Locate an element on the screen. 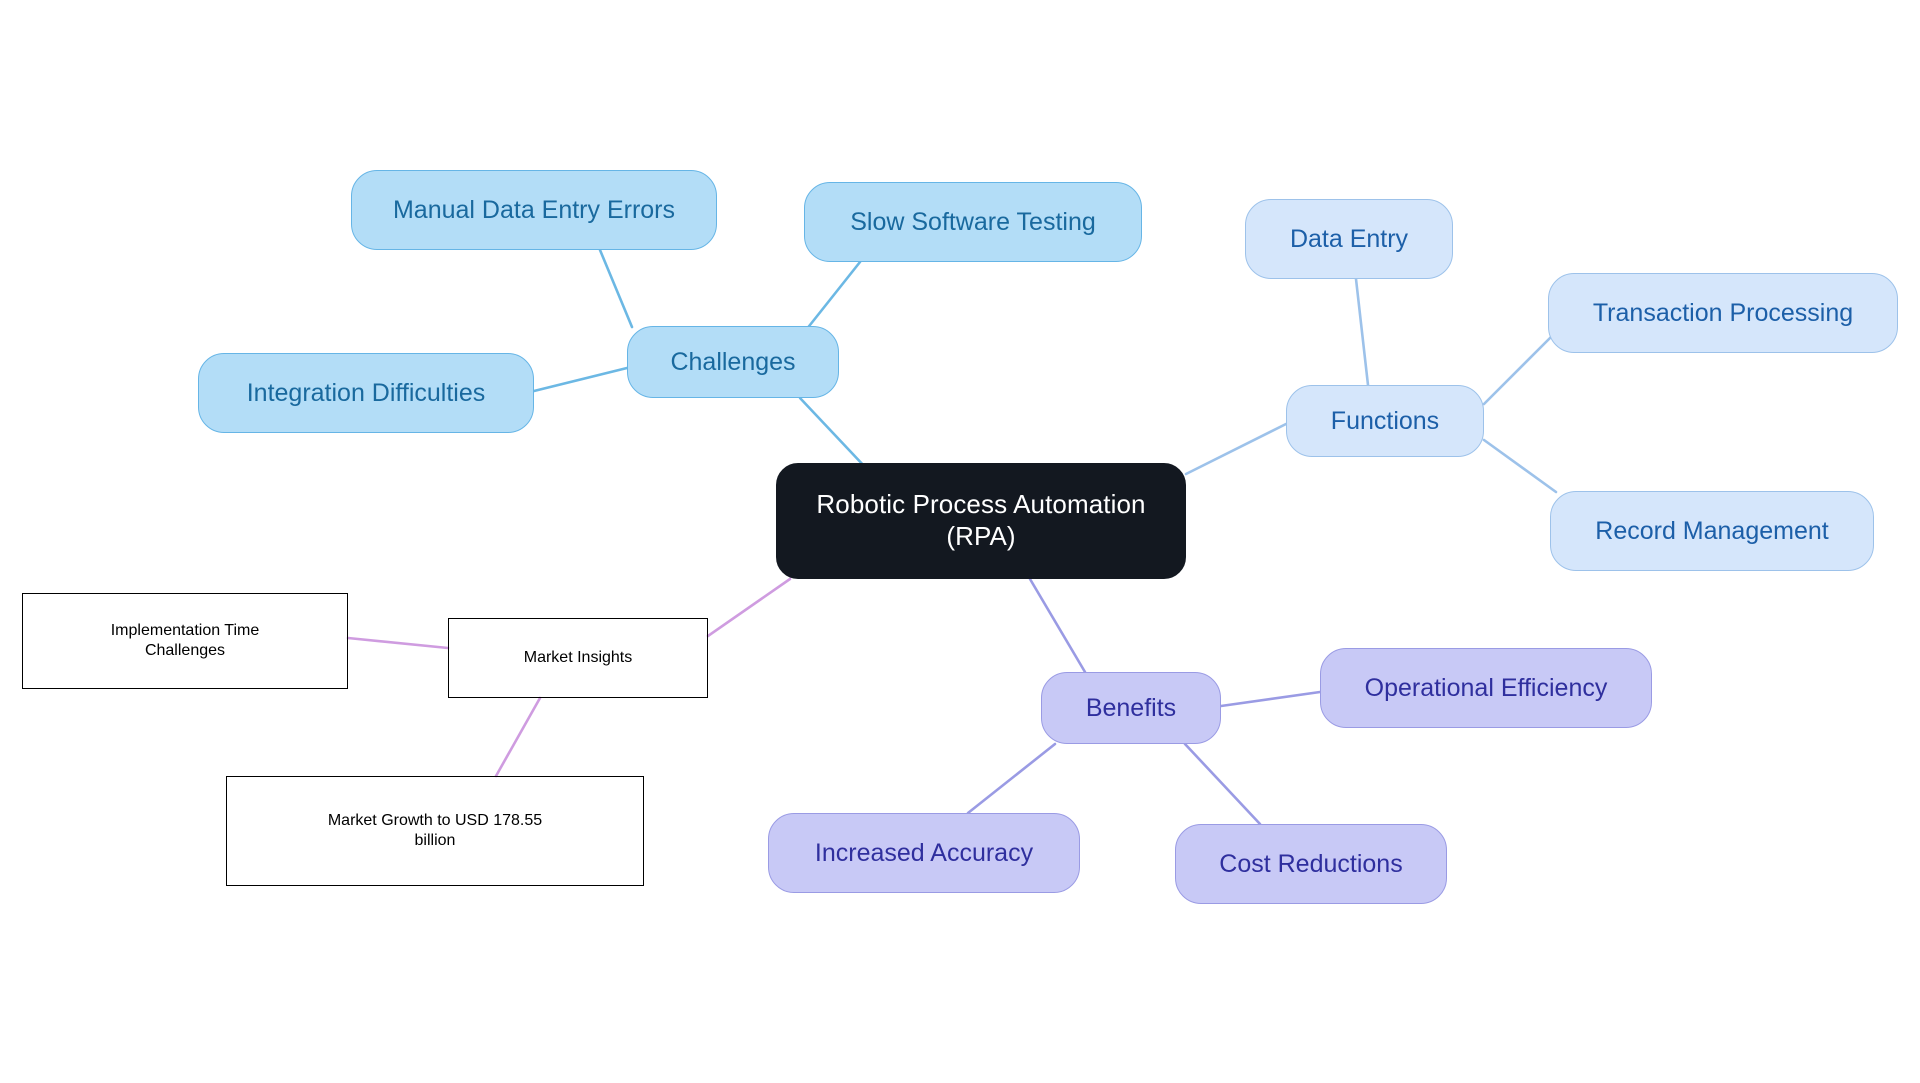 Image resolution: width=1920 pixels, height=1083 pixels. leaf-node-operational-efficiency: Operational Efficiency is located at coordinates (1486, 688).